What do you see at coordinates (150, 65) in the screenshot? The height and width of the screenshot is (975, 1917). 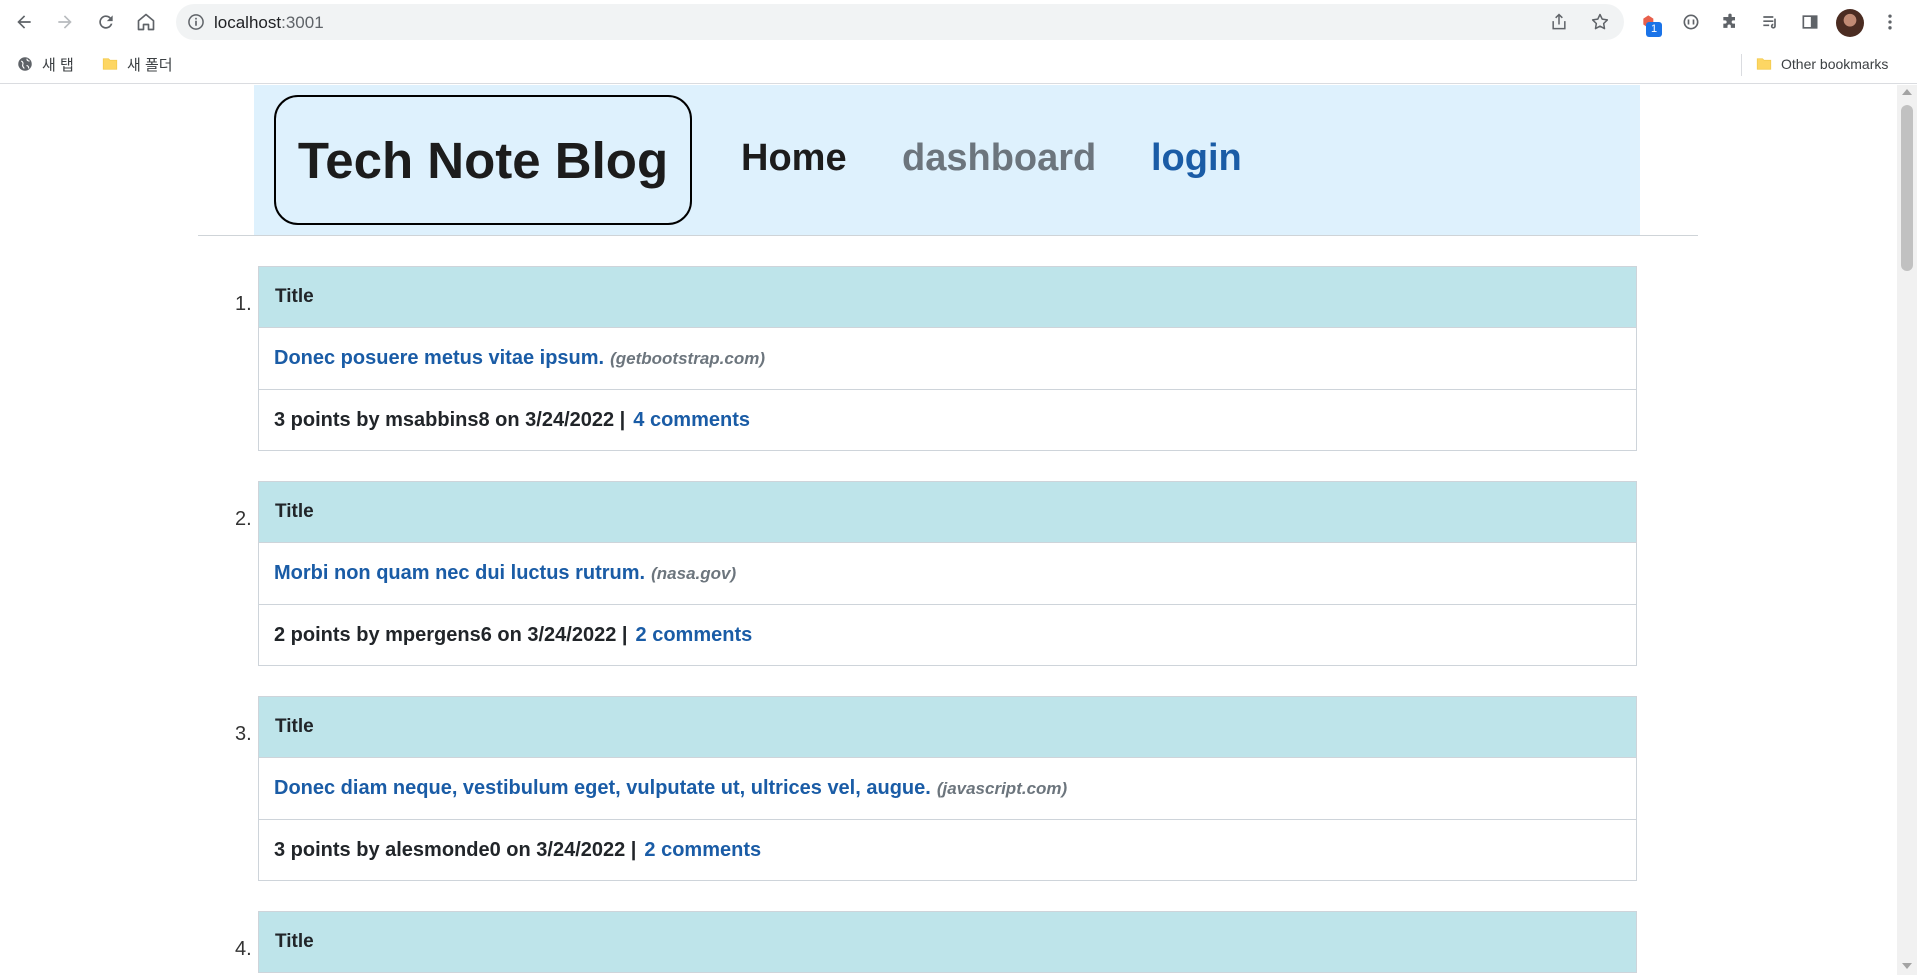 I see `bookmark-label: 새 폴더` at bounding box center [150, 65].